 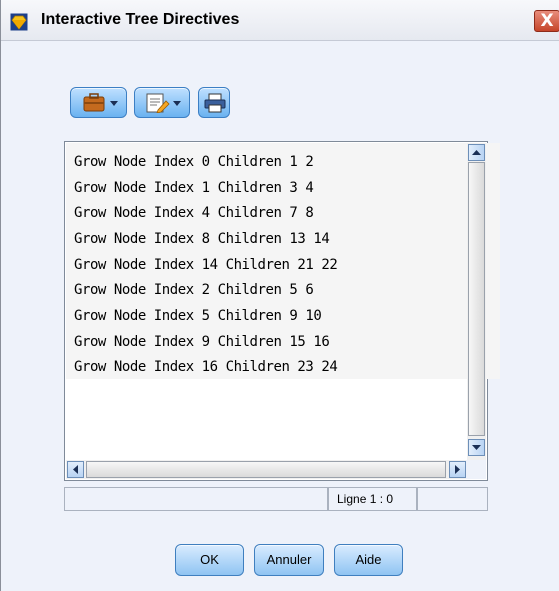 I want to click on briefcase-menu-button, so click(x=98, y=102).